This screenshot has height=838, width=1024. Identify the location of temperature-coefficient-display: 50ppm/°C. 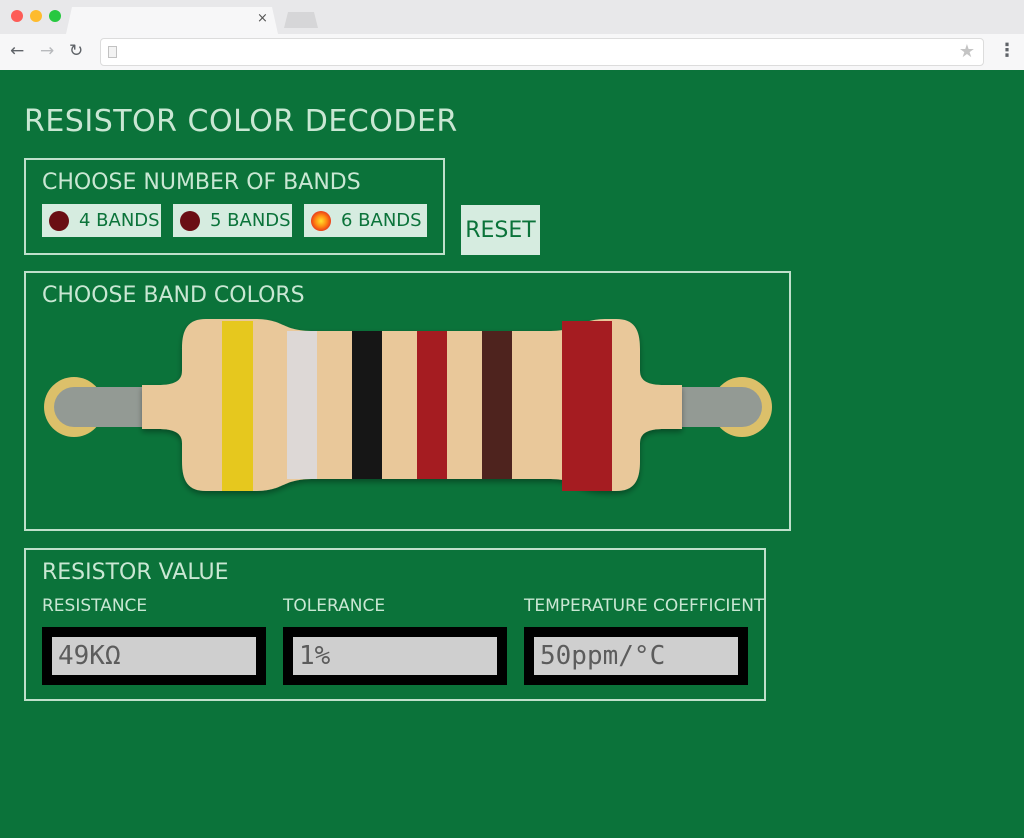
(636, 656).